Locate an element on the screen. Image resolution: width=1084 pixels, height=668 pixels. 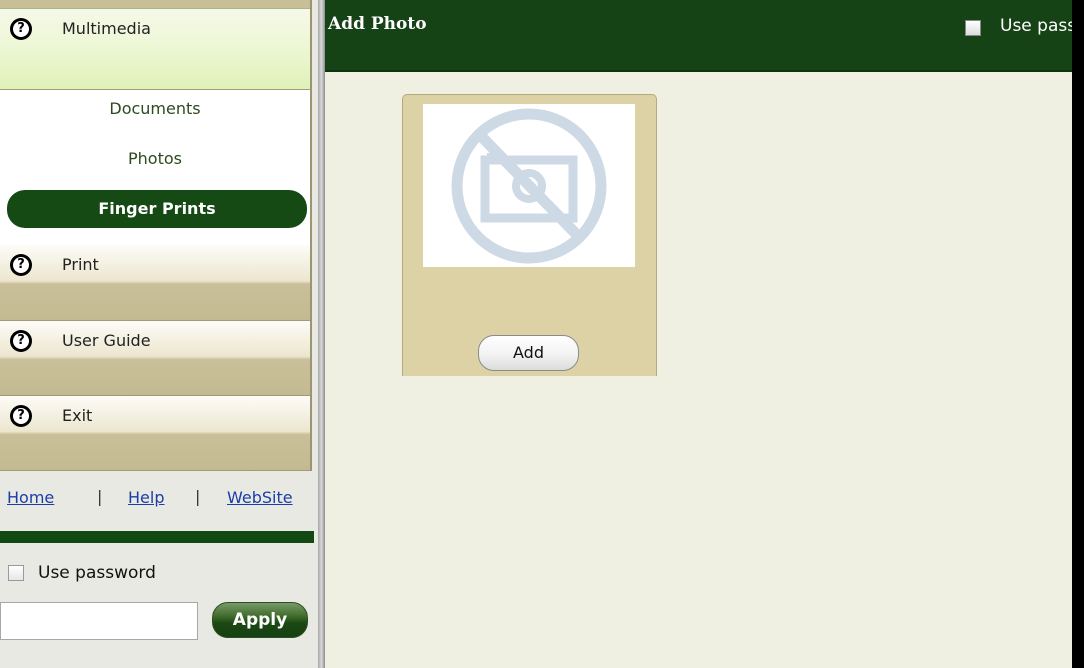
menu-label-exit: Exit is located at coordinates (77, 415).